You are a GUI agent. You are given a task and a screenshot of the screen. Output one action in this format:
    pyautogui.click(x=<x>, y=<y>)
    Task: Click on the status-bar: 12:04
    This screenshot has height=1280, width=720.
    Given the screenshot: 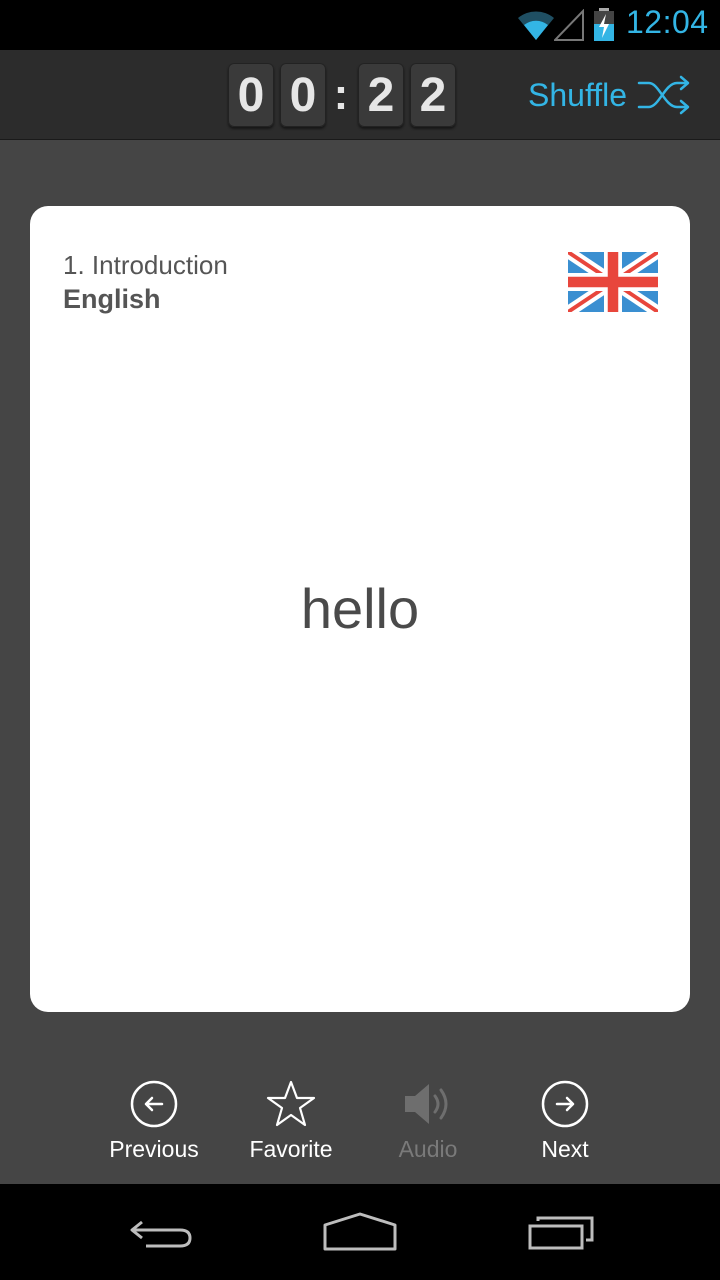 What is the action you would take?
    pyautogui.click(x=360, y=25)
    